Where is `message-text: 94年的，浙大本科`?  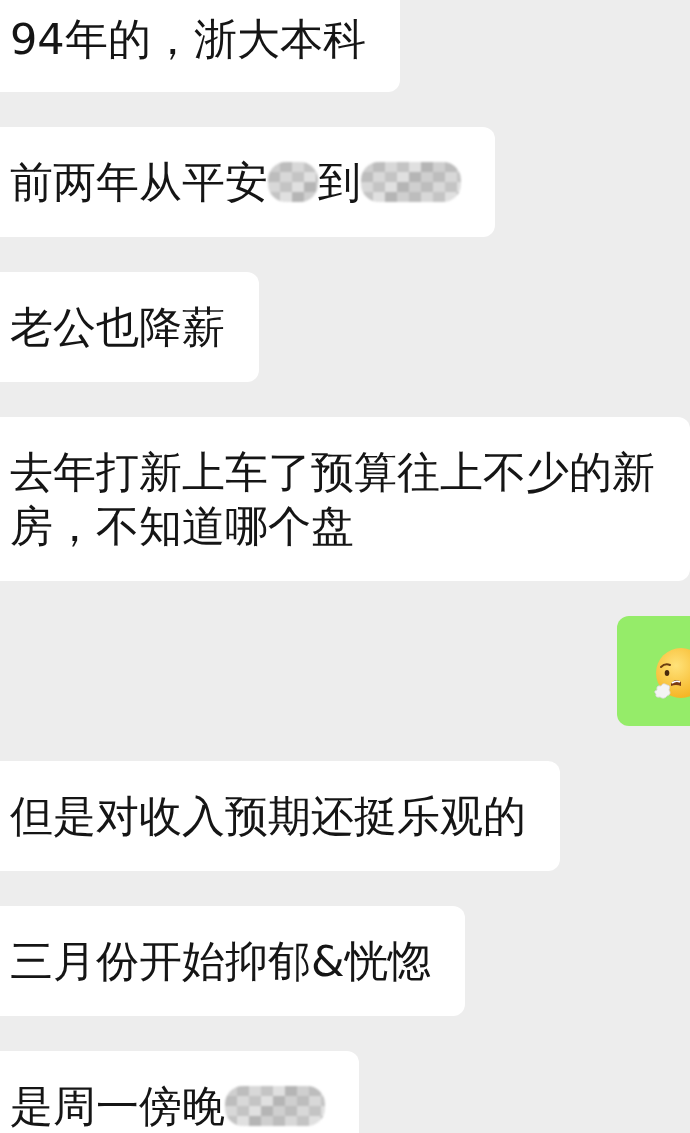
message-text: 94年的，浙大本科 is located at coordinates (188, 39).